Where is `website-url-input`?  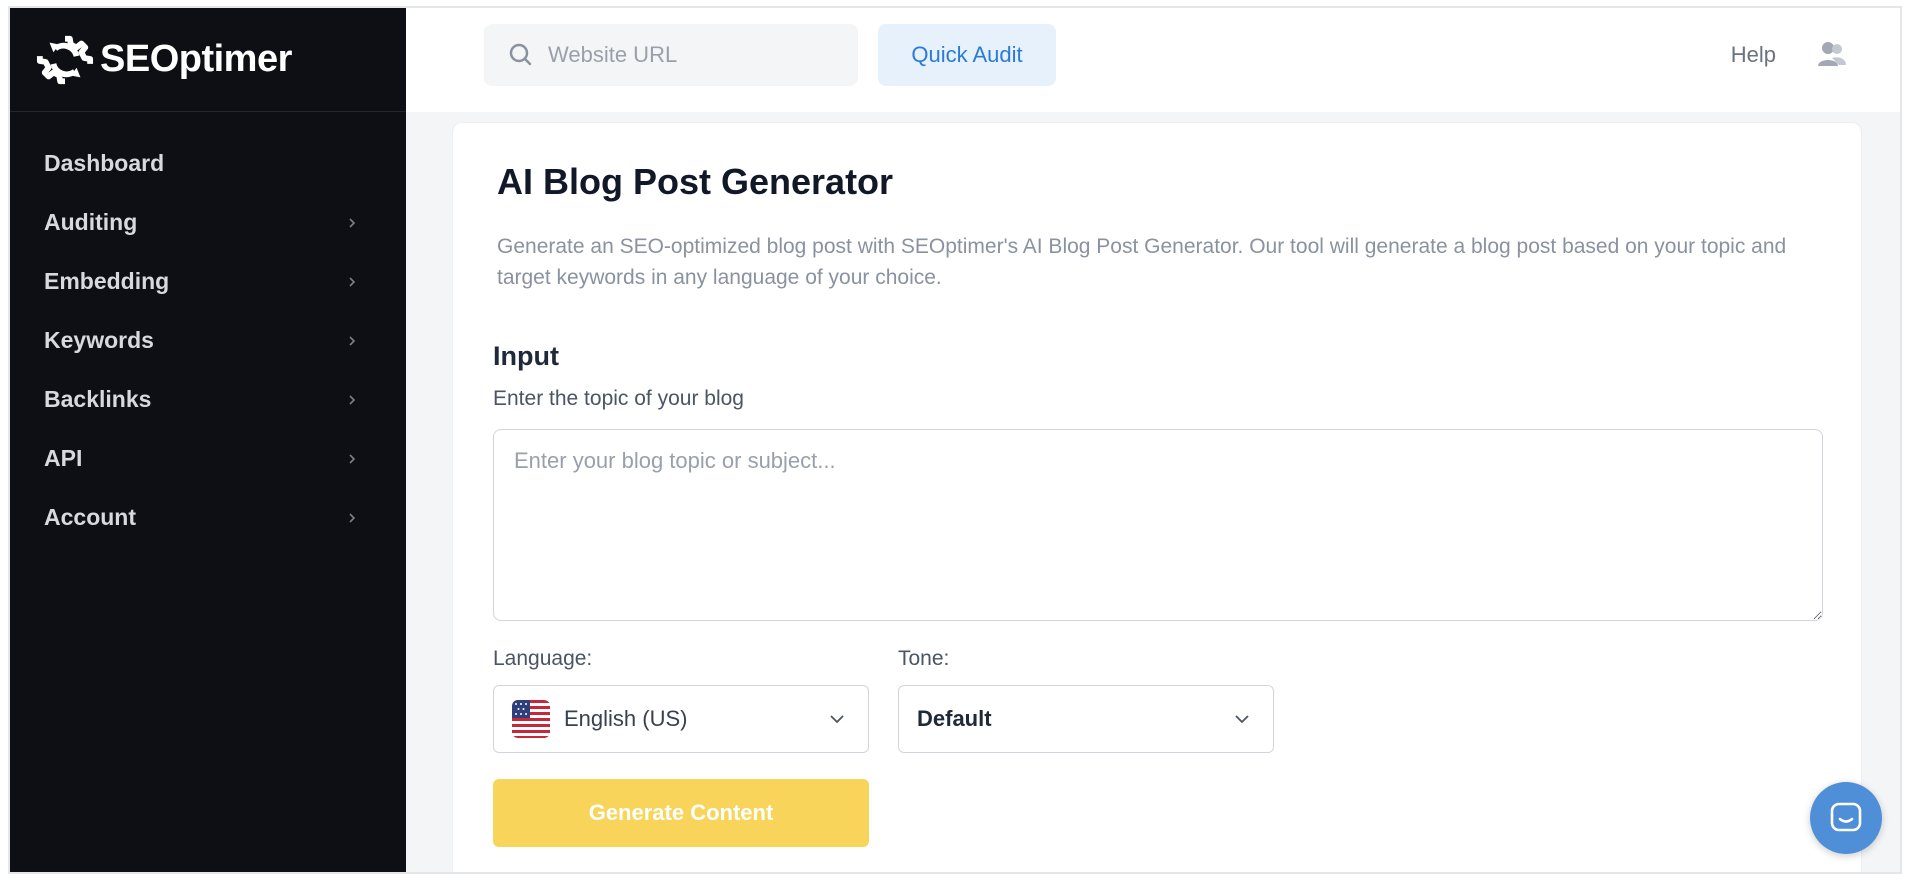
website-url-input is located at coordinates (688, 55).